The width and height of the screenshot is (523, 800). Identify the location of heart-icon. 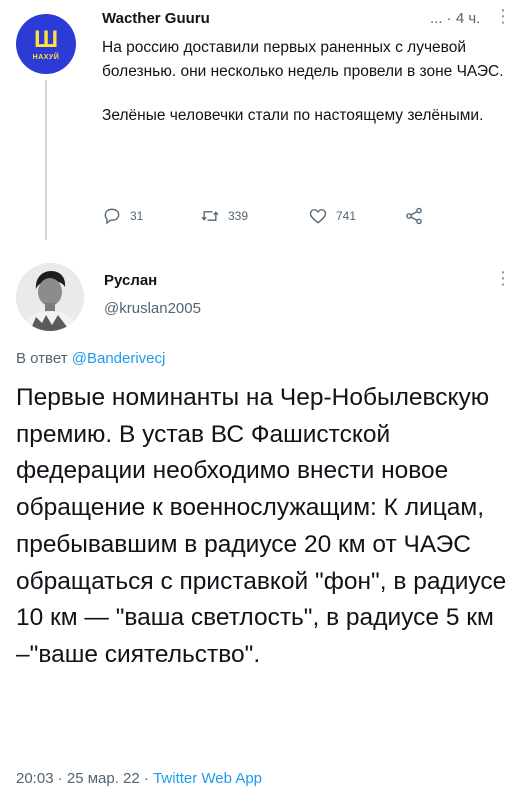
(318, 216).